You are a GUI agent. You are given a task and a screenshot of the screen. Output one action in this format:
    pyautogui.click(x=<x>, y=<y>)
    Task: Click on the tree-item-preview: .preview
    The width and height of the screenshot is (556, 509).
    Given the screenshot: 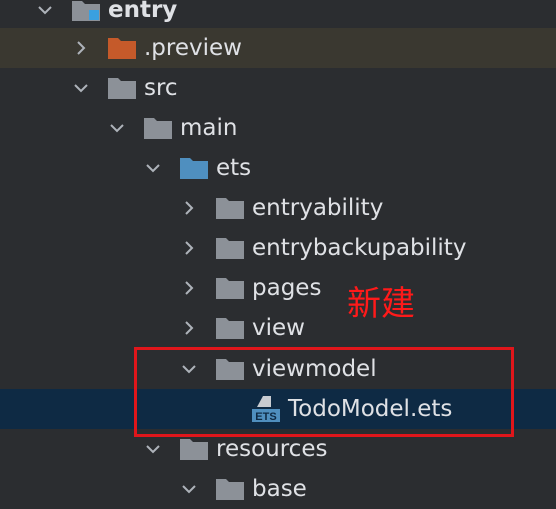 What is the action you would take?
    pyautogui.click(x=278, y=48)
    